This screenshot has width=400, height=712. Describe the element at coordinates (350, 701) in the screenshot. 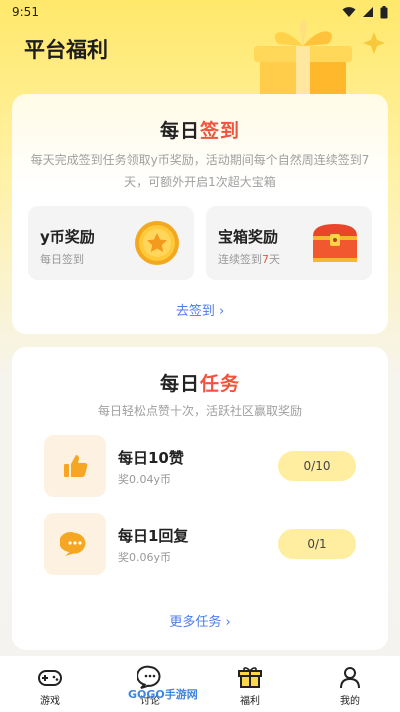

I see `tab-label: 我的` at that location.